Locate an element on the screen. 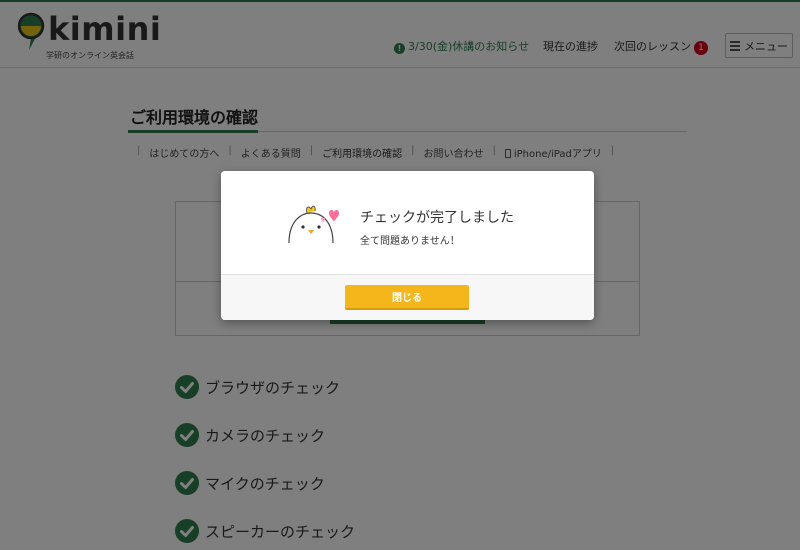  check-complete-dialog: チェックが完了しました 全て問題ありません！ 閉じる is located at coordinates (407, 245).